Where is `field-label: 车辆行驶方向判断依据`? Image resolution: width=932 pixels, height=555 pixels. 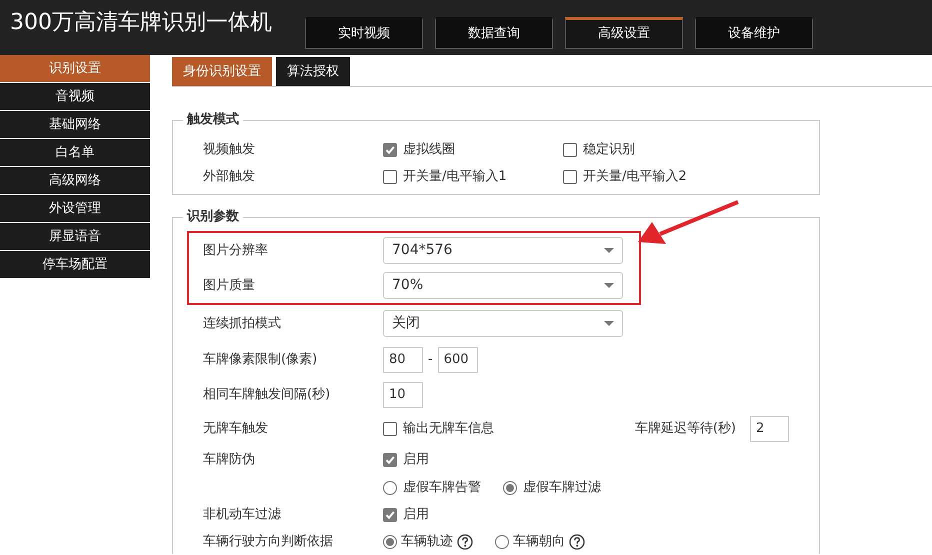 field-label: 车辆行驶方向判断依据 is located at coordinates (268, 542).